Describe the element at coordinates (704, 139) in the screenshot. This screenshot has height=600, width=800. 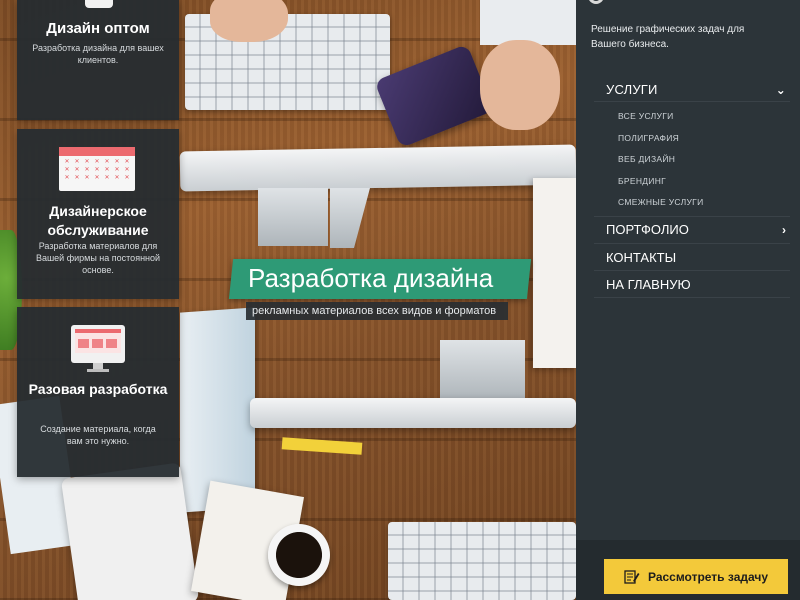
I see `submenu-item-printing: ПОЛИГРАФИЯ` at that location.